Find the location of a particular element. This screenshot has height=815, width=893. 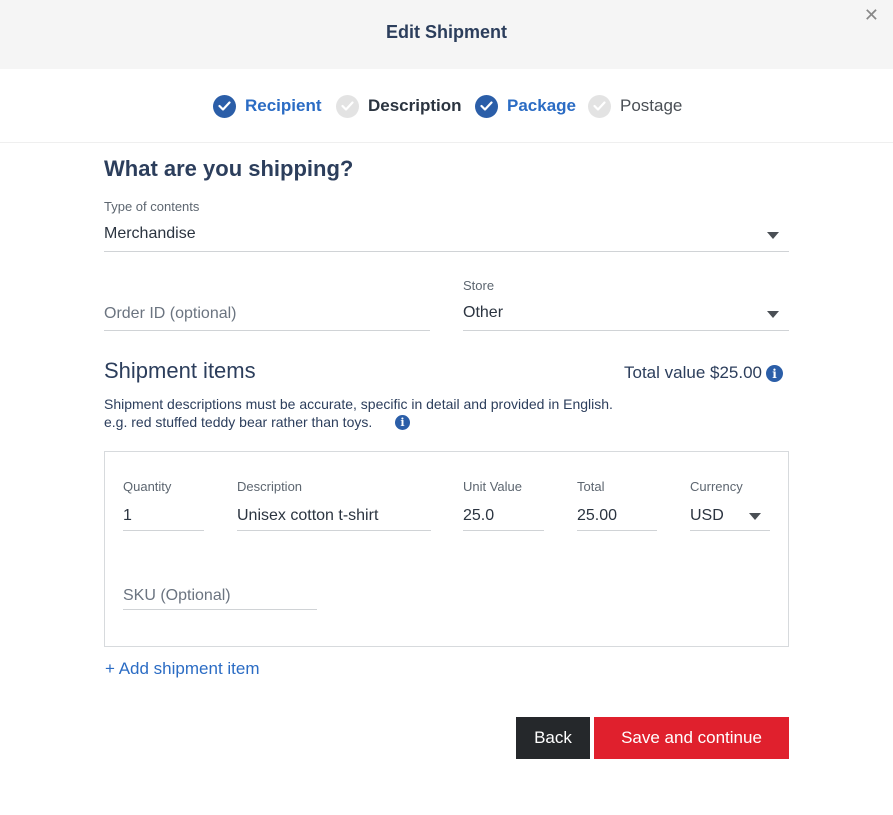

close-icon: ✕ is located at coordinates (871, 15).